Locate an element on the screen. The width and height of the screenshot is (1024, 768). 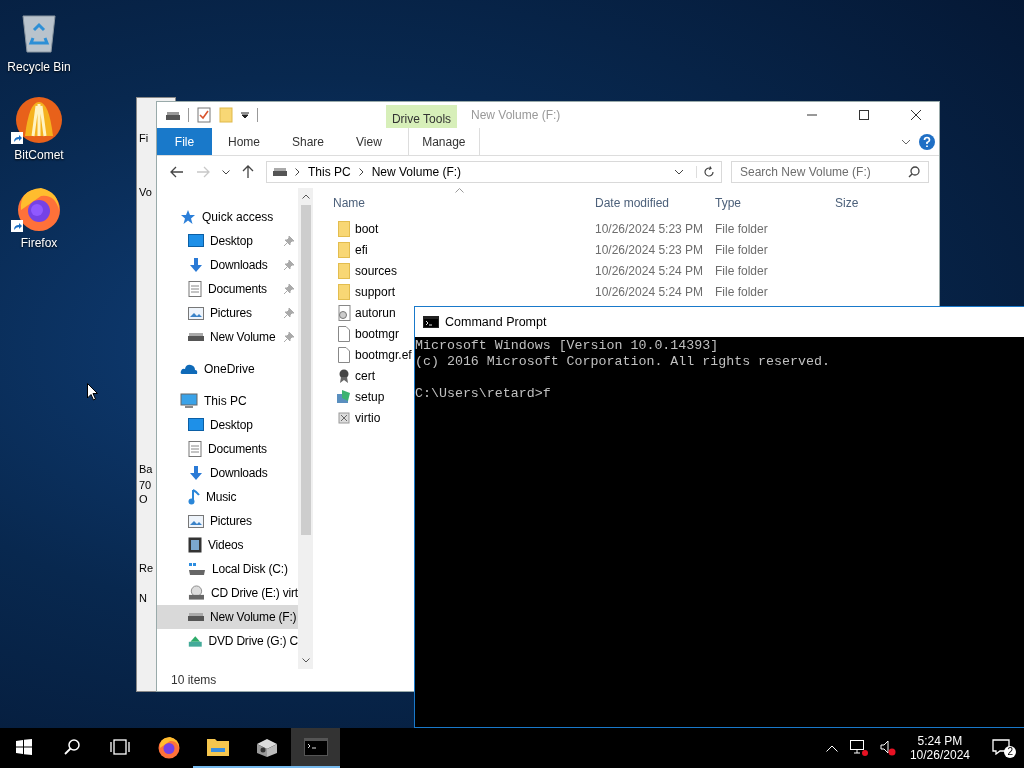
notification-button: 2 is located at coordinates (1001, 748).